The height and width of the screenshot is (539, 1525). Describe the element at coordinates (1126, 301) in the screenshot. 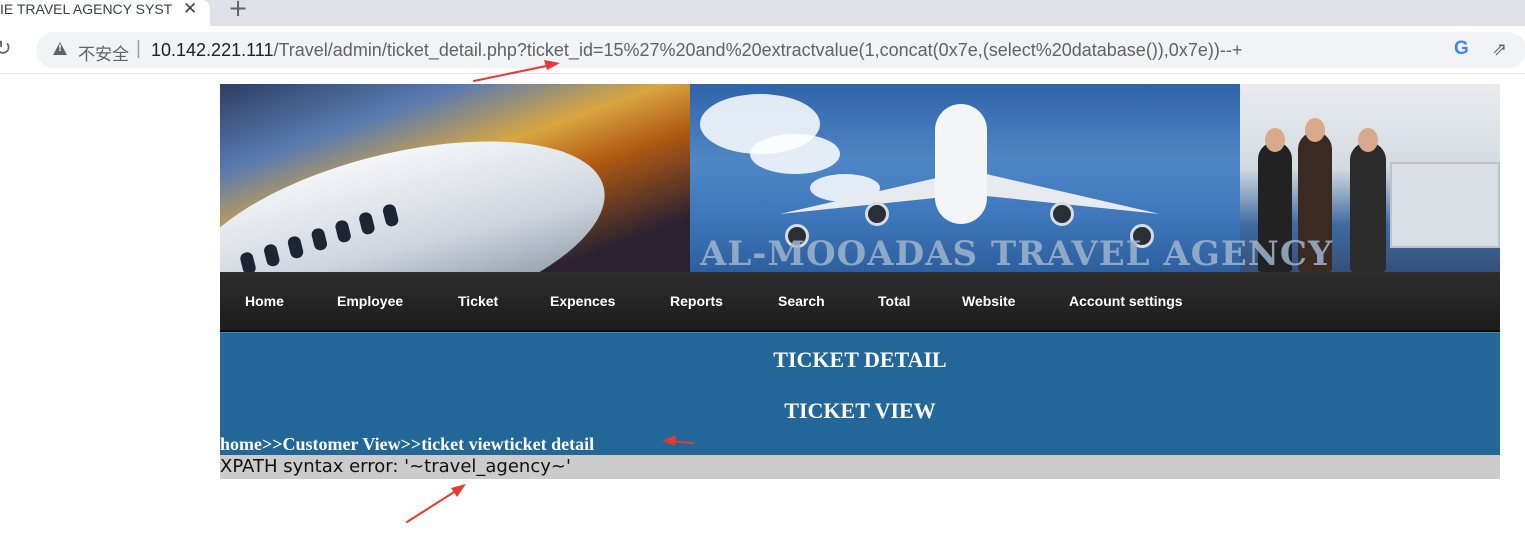

I see `nav-item-account-settings: Account settings` at that location.